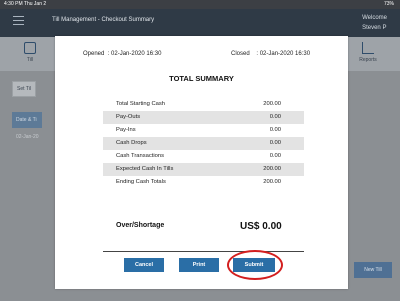 This screenshot has width=400, height=301. What do you see at coordinates (203, 169) in the screenshot?
I see `summary-row: Expected Cash In Tills 200.00` at bounding box center [203, 169].